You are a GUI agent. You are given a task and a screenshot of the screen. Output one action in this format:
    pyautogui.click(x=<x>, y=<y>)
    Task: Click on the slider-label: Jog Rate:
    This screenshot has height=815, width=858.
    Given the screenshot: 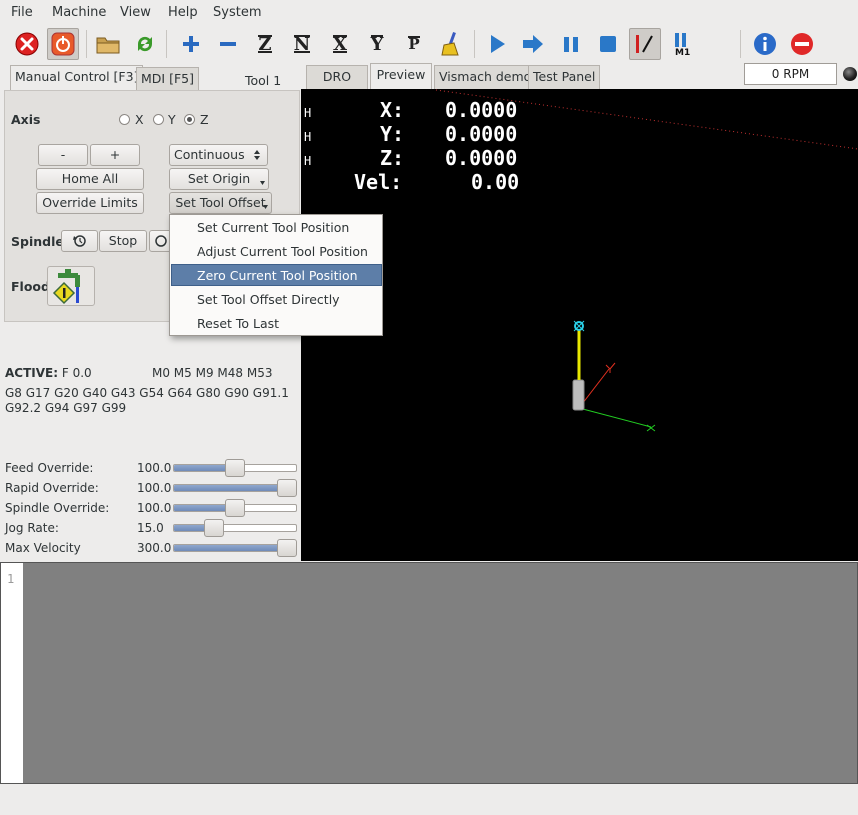 What is the action you would take?
    pyautogui.click(x=32, y=528)
    